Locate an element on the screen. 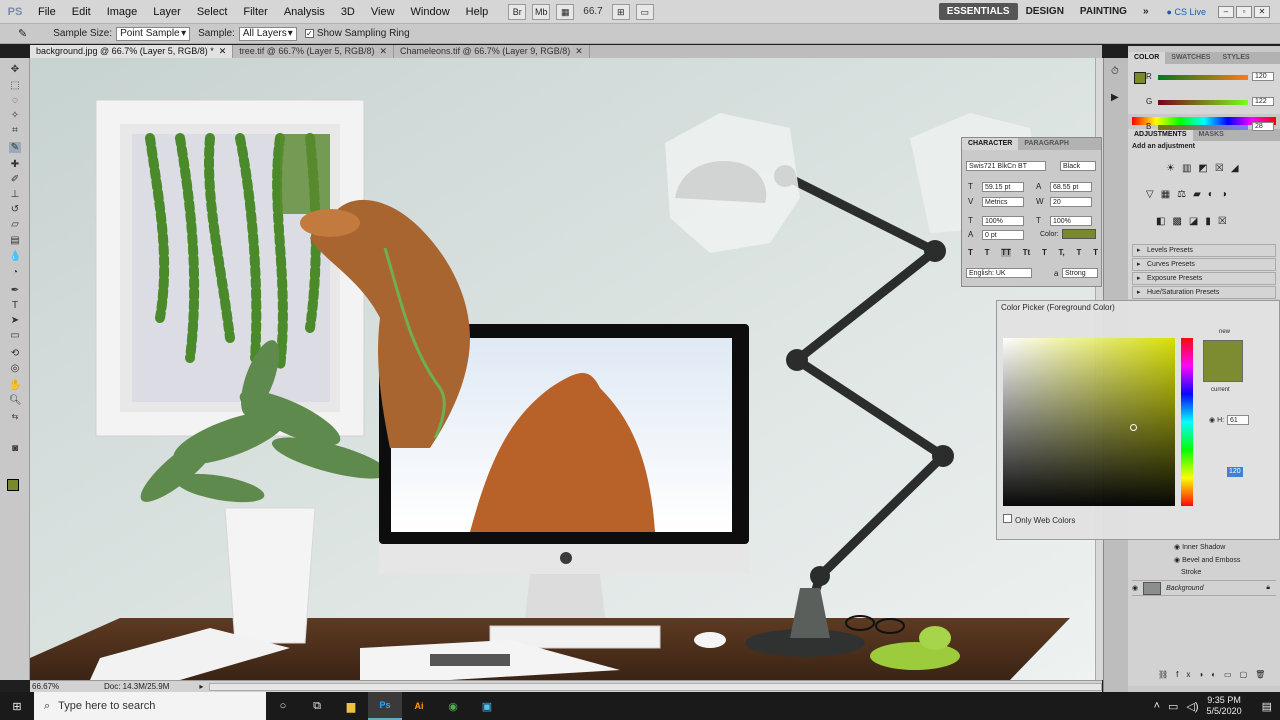  strikethrough-button: T is located at coordinates (1095, 252).